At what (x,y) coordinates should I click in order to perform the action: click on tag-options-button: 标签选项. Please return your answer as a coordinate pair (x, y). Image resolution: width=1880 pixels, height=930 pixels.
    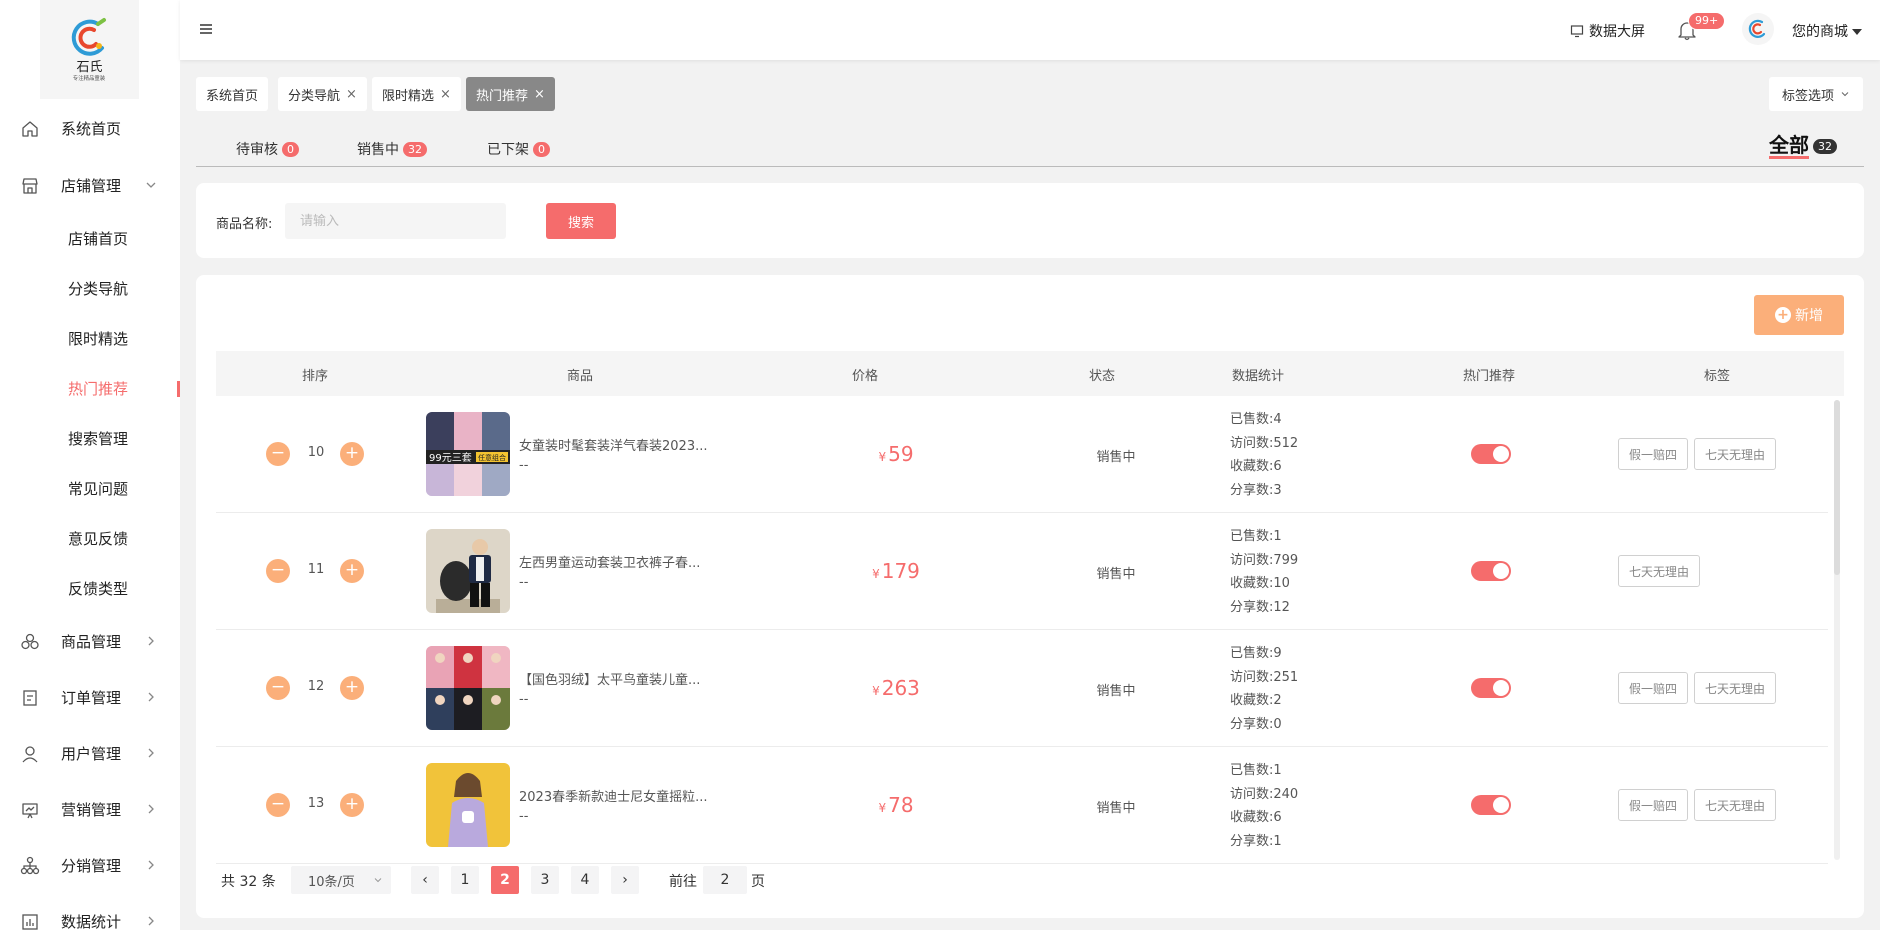
    Looking at the image, I should click on (1816, 94).